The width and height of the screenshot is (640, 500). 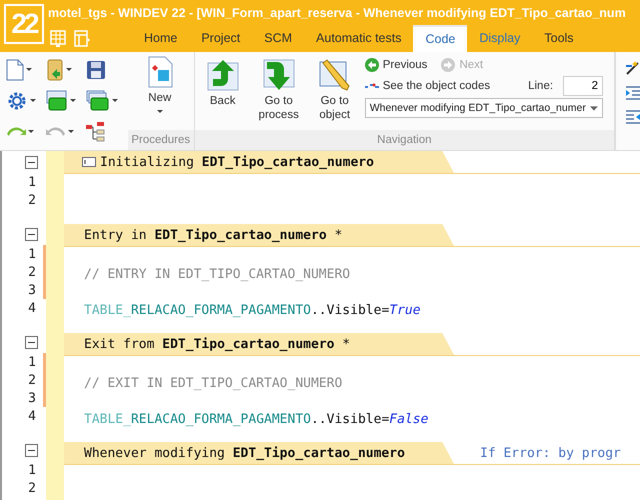 What do you see at coordinates (371, 65) in the screenshot?
I see `left-arrow-icon` at bounding box center [371, 65].